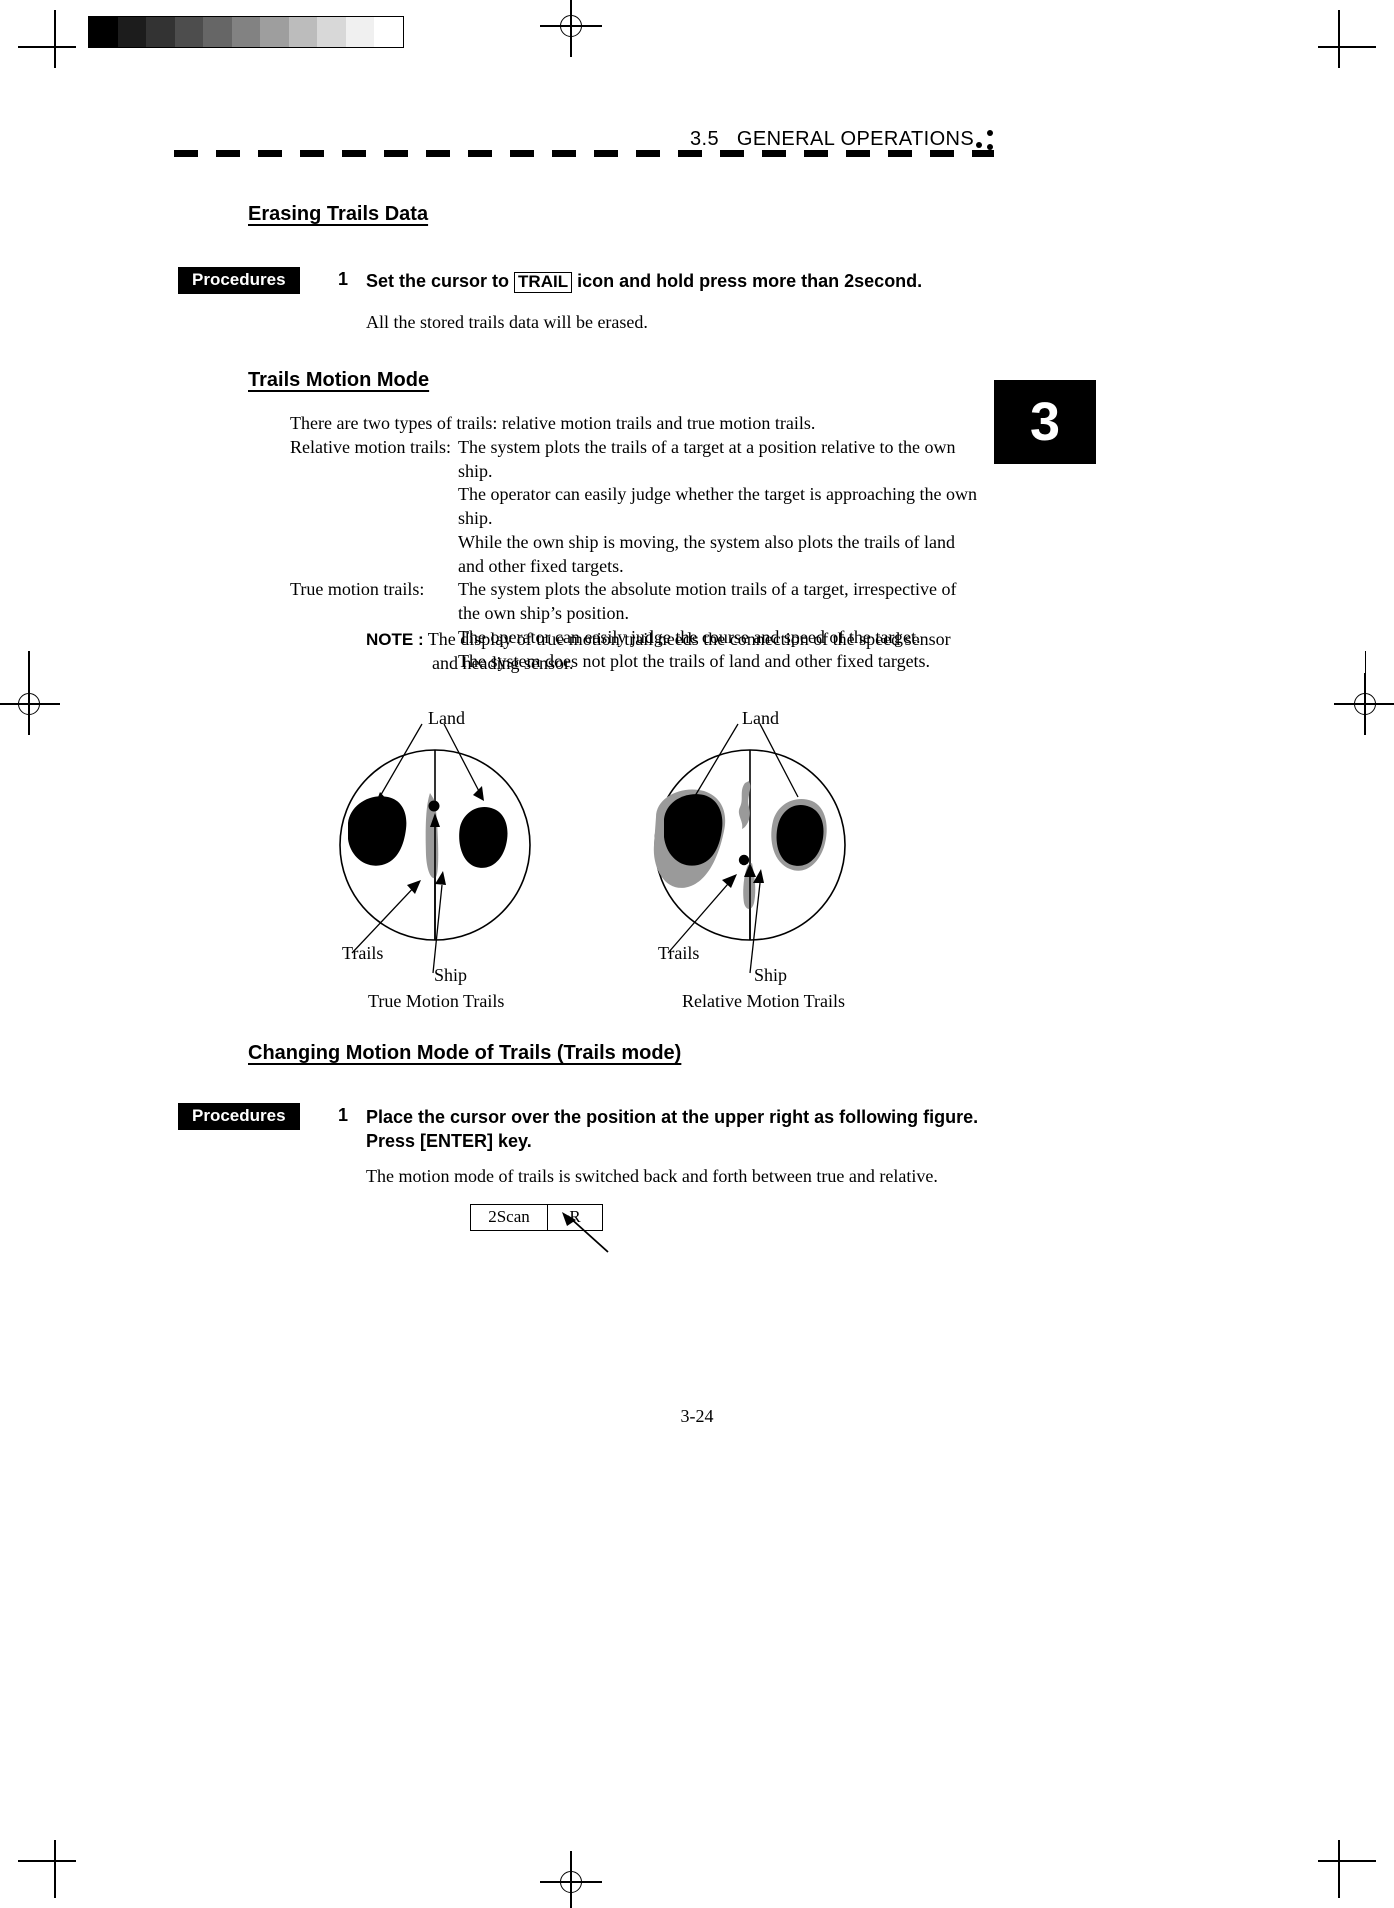 This screenshot has height=1908, width=1394. Describe the element at coordinates (679, 953) in the screenshot. I see `figure-label-trails-right: Trails` at that location.